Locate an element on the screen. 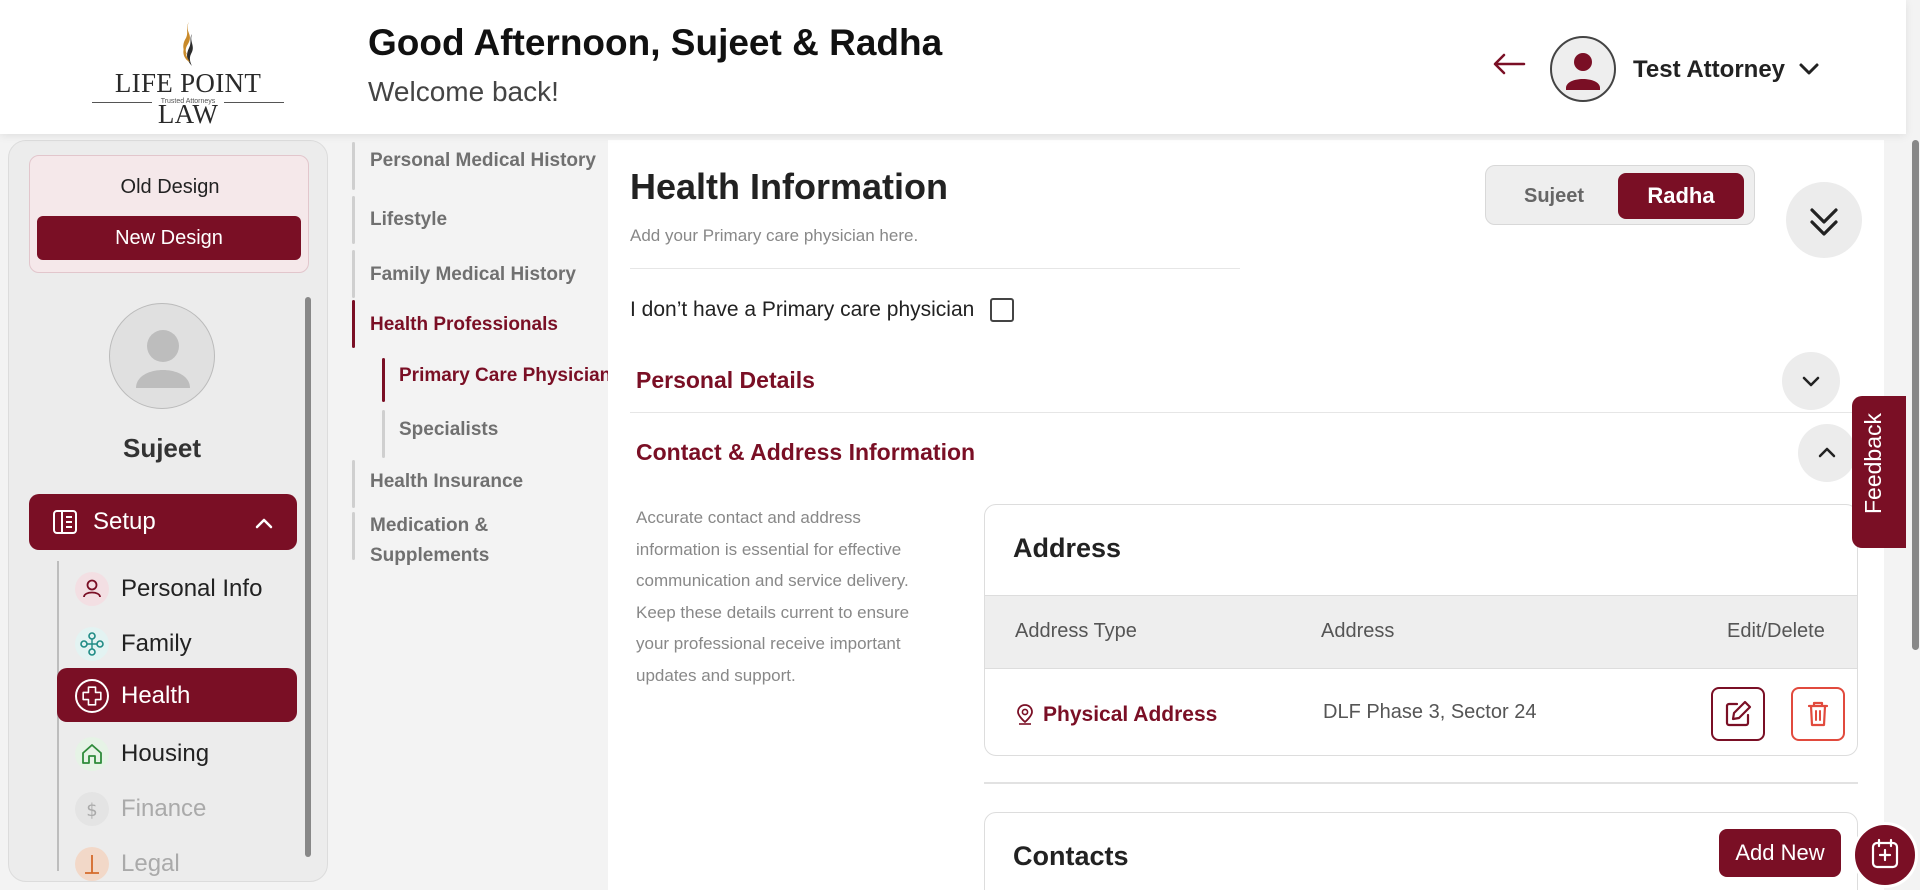  contacts-title: Contacts is located at coordinates (1071, 856).